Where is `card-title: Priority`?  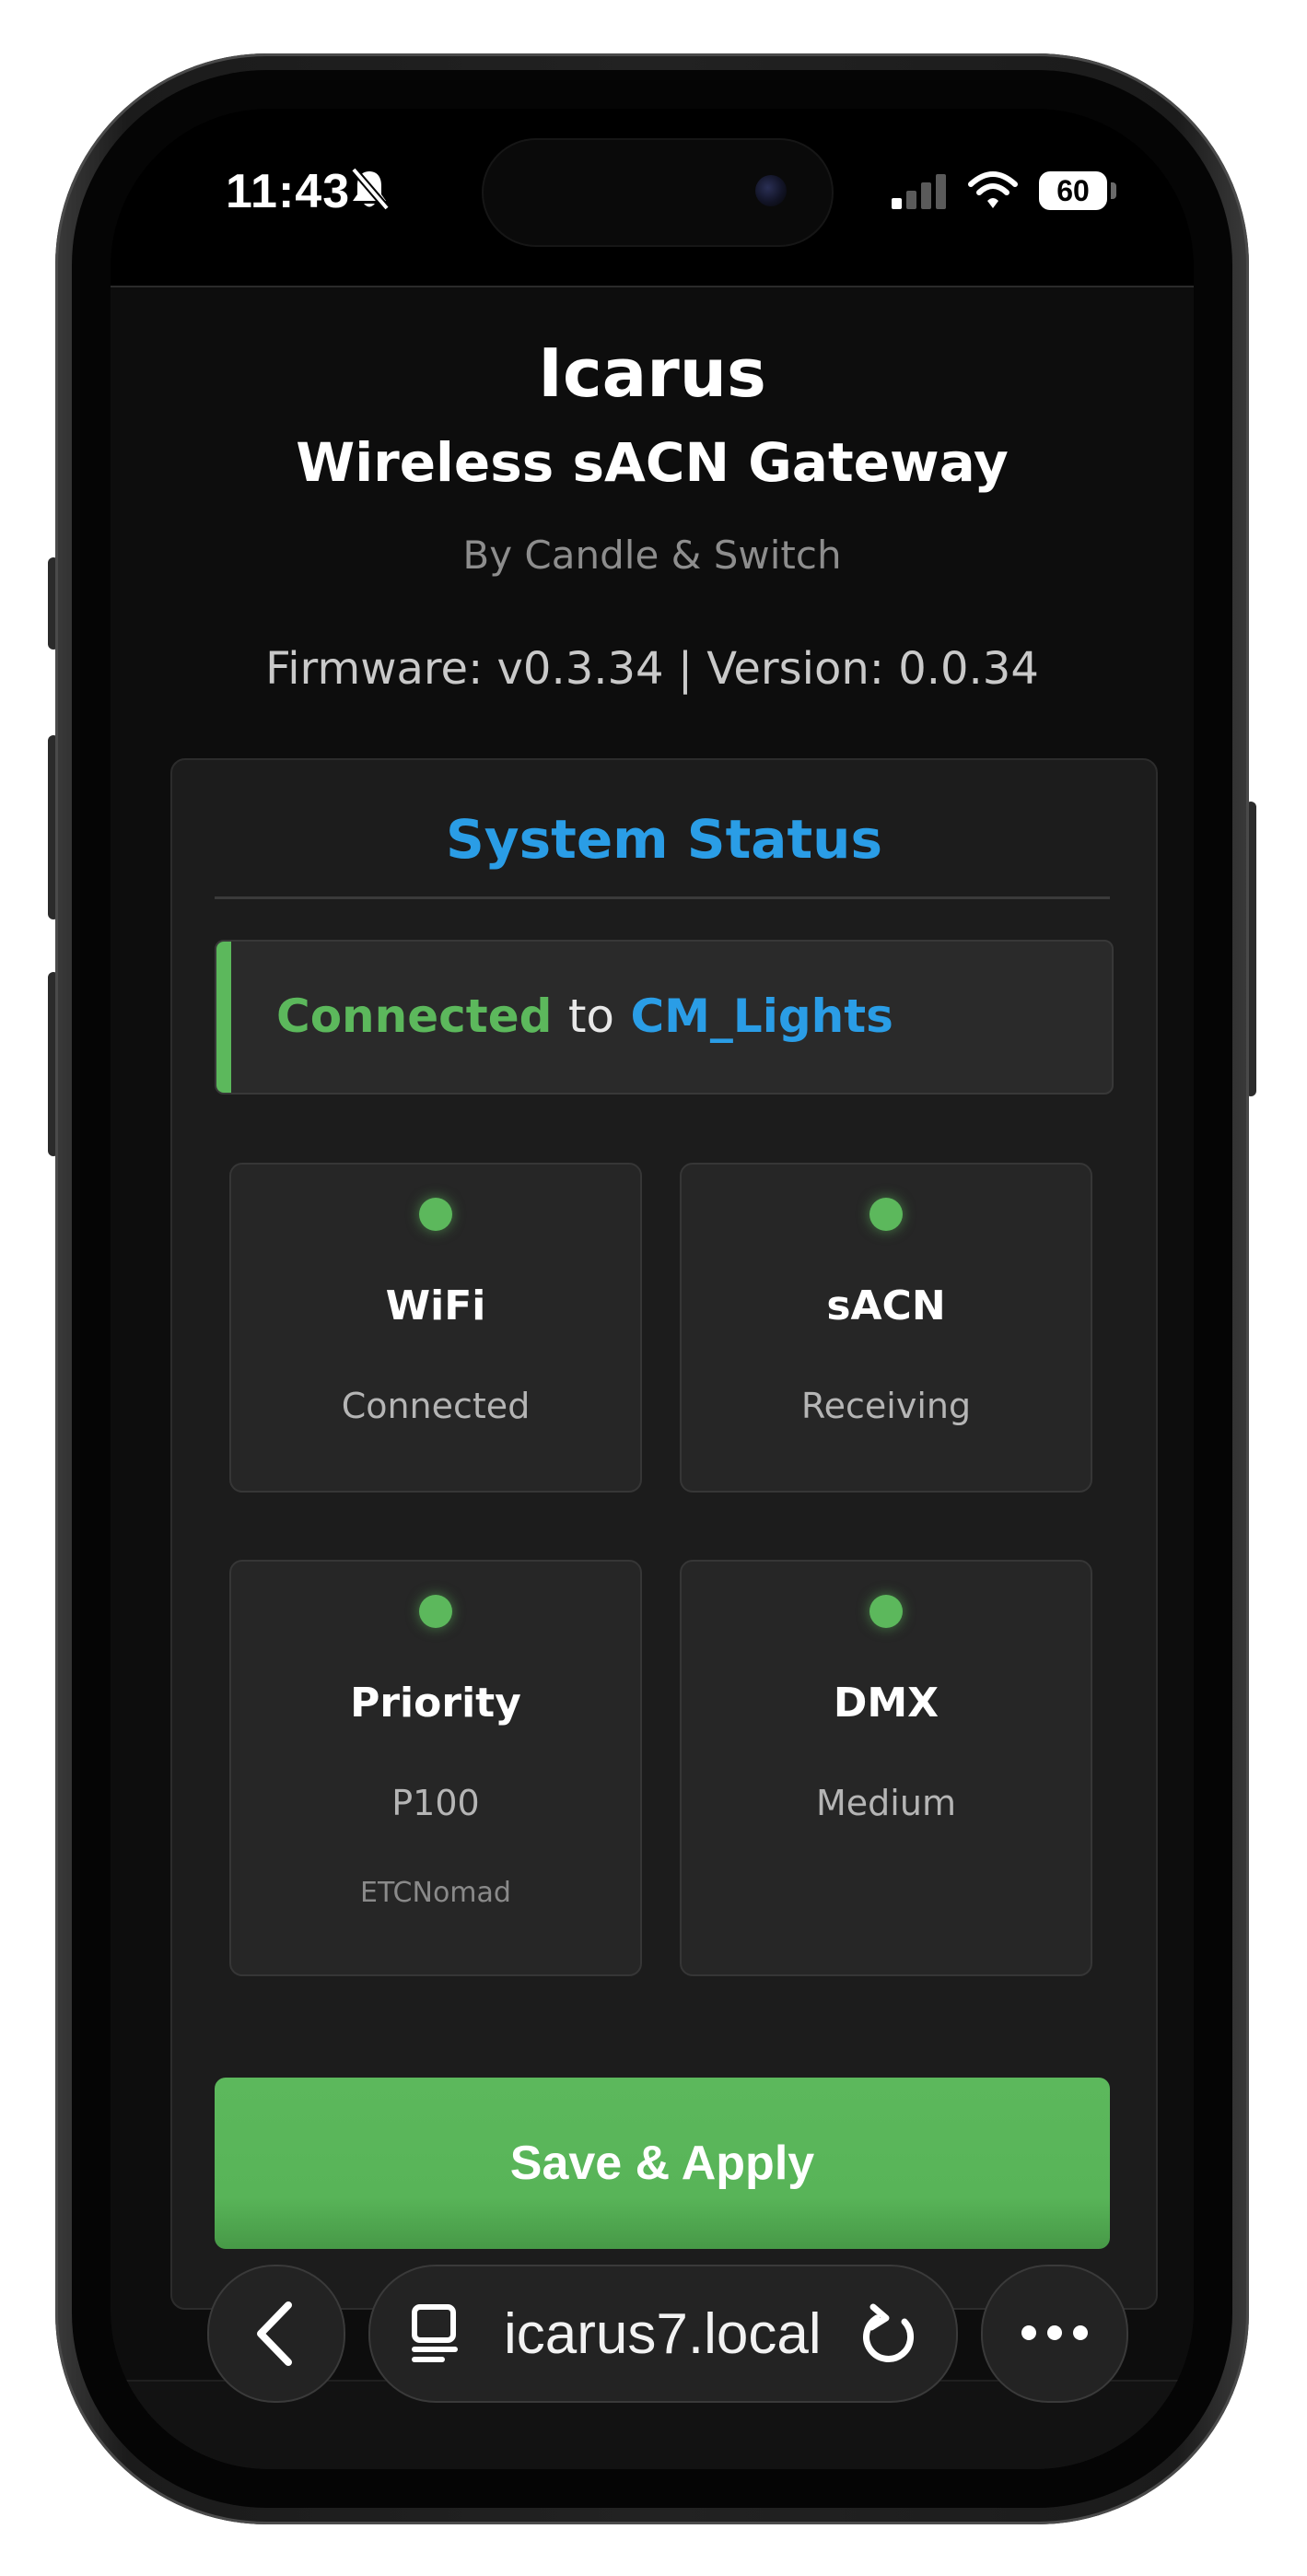
card-title: Priority is located at coordinates (436, 1703).